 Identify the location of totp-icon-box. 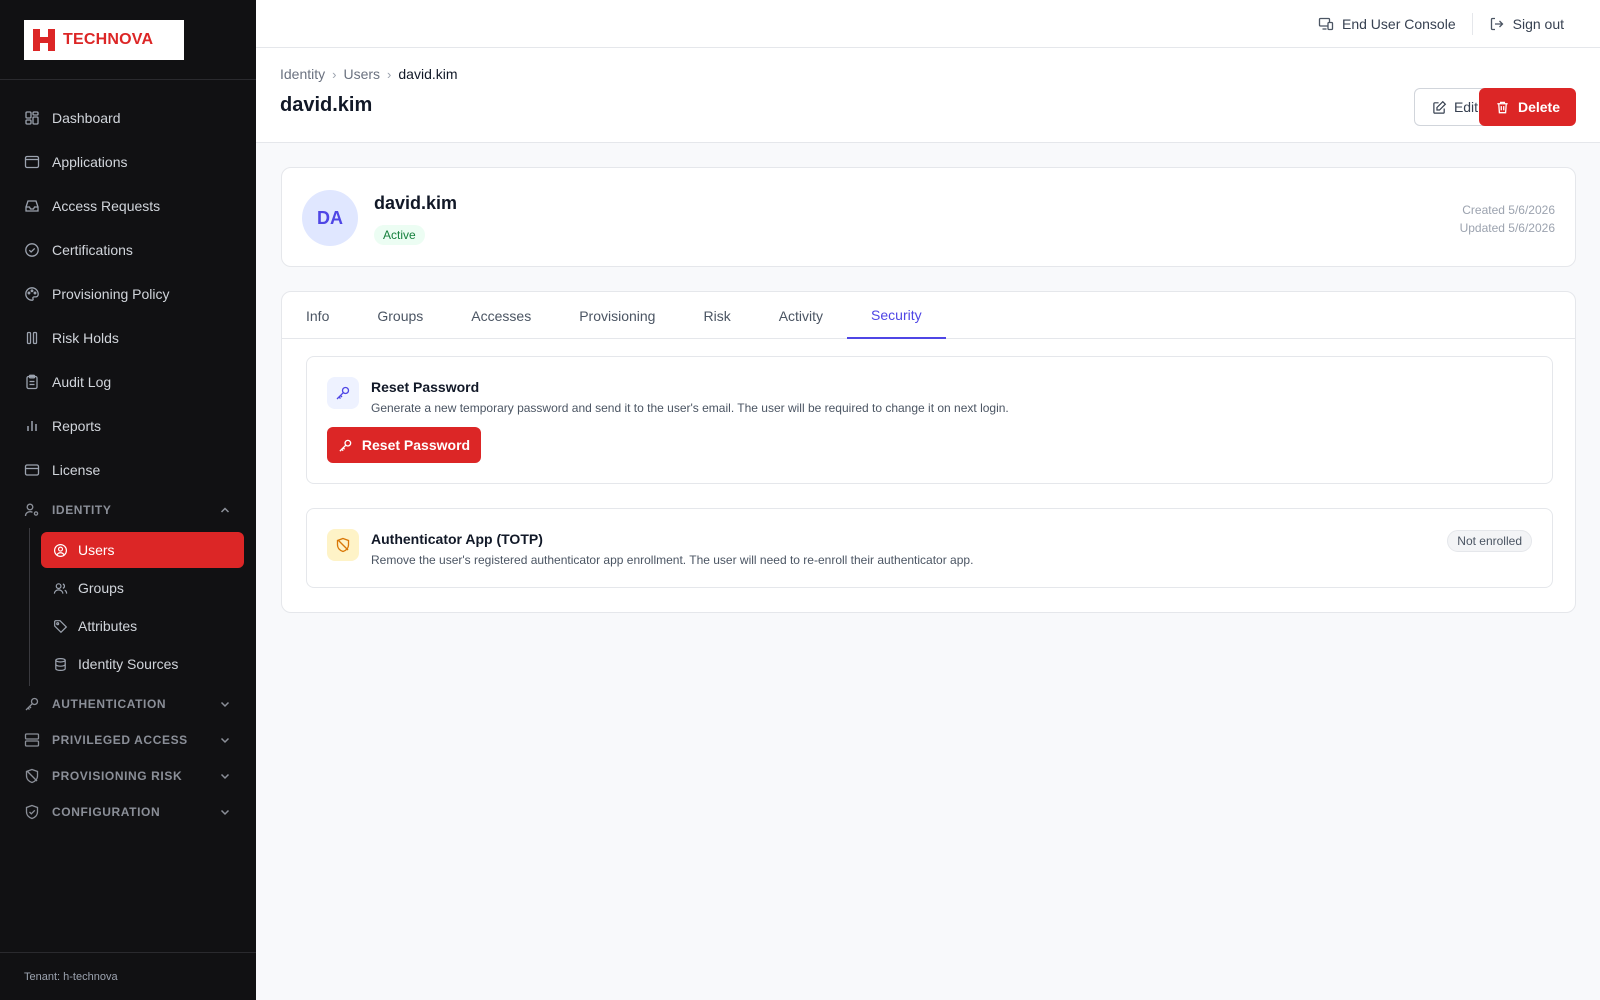
(343, 545).